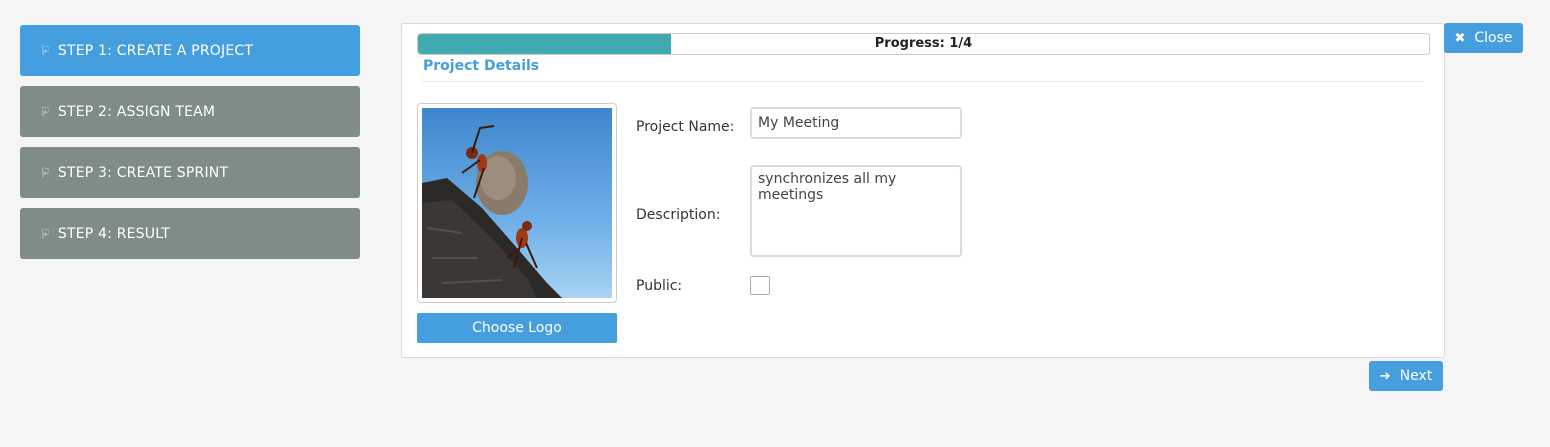  What do you see at coordinates (856, 211) in the screenshot?
I see `description-textarea: synchronizes all my meetings` at bounding box center [856, 211].